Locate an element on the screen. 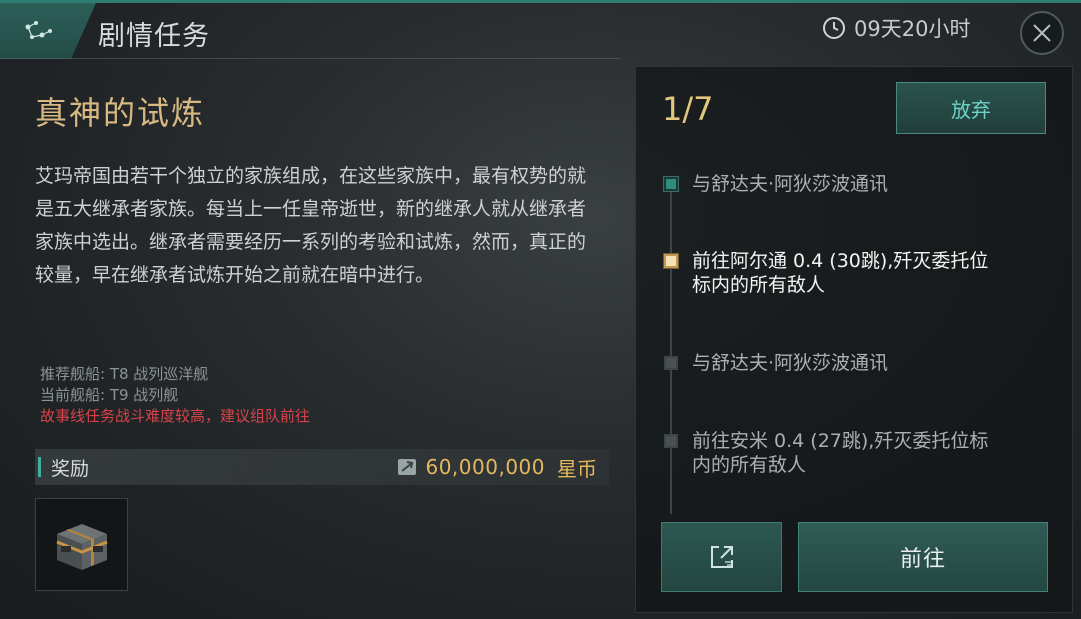 The image size is (1081, 619). timer-text: 09天20小时 is located at coordinates (912, 29).